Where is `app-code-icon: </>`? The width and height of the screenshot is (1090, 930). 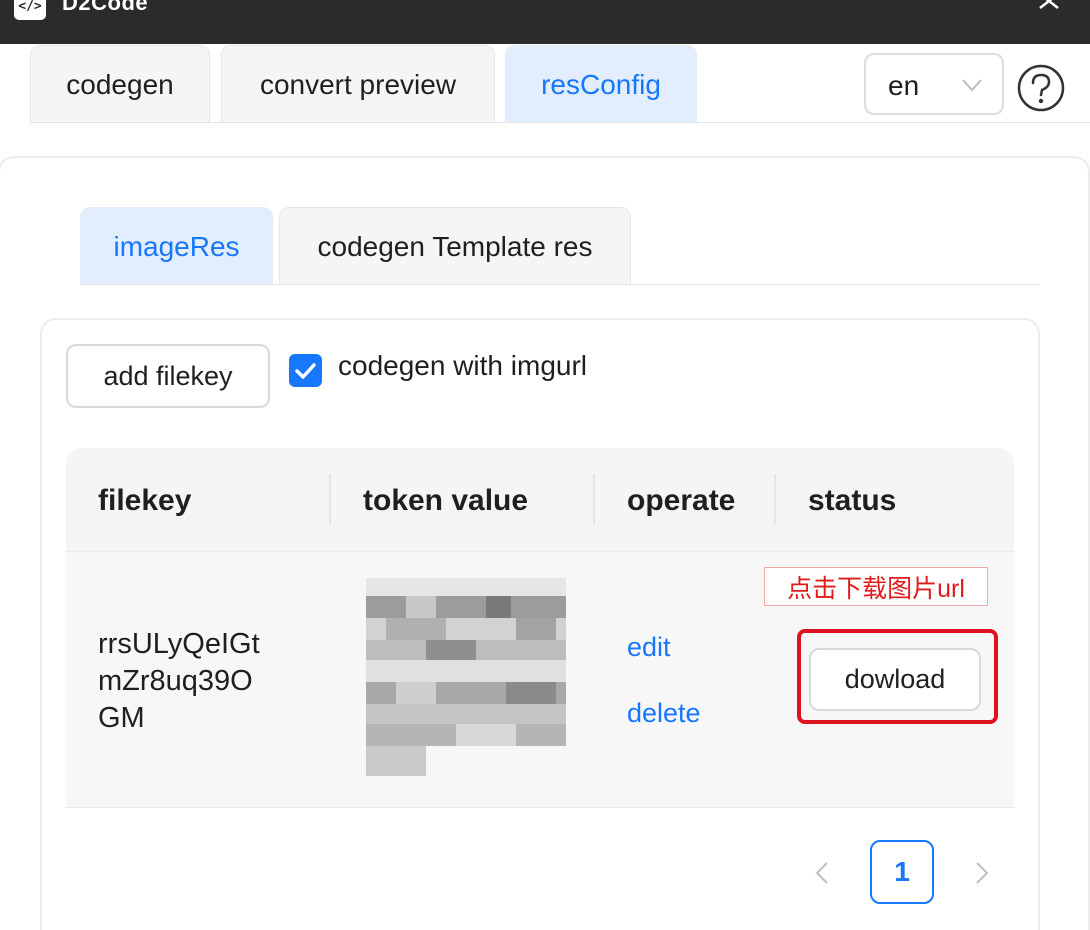 app-code-icon: </> is located at coordinates (30, 10).